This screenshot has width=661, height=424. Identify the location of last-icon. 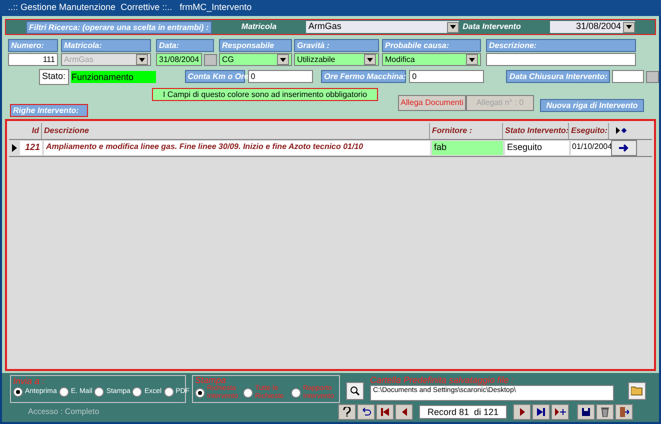
(541, 412).